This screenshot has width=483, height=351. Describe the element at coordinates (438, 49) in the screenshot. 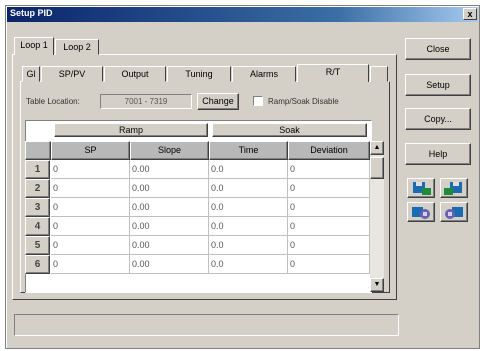

I see `close-button: Close` at that location.